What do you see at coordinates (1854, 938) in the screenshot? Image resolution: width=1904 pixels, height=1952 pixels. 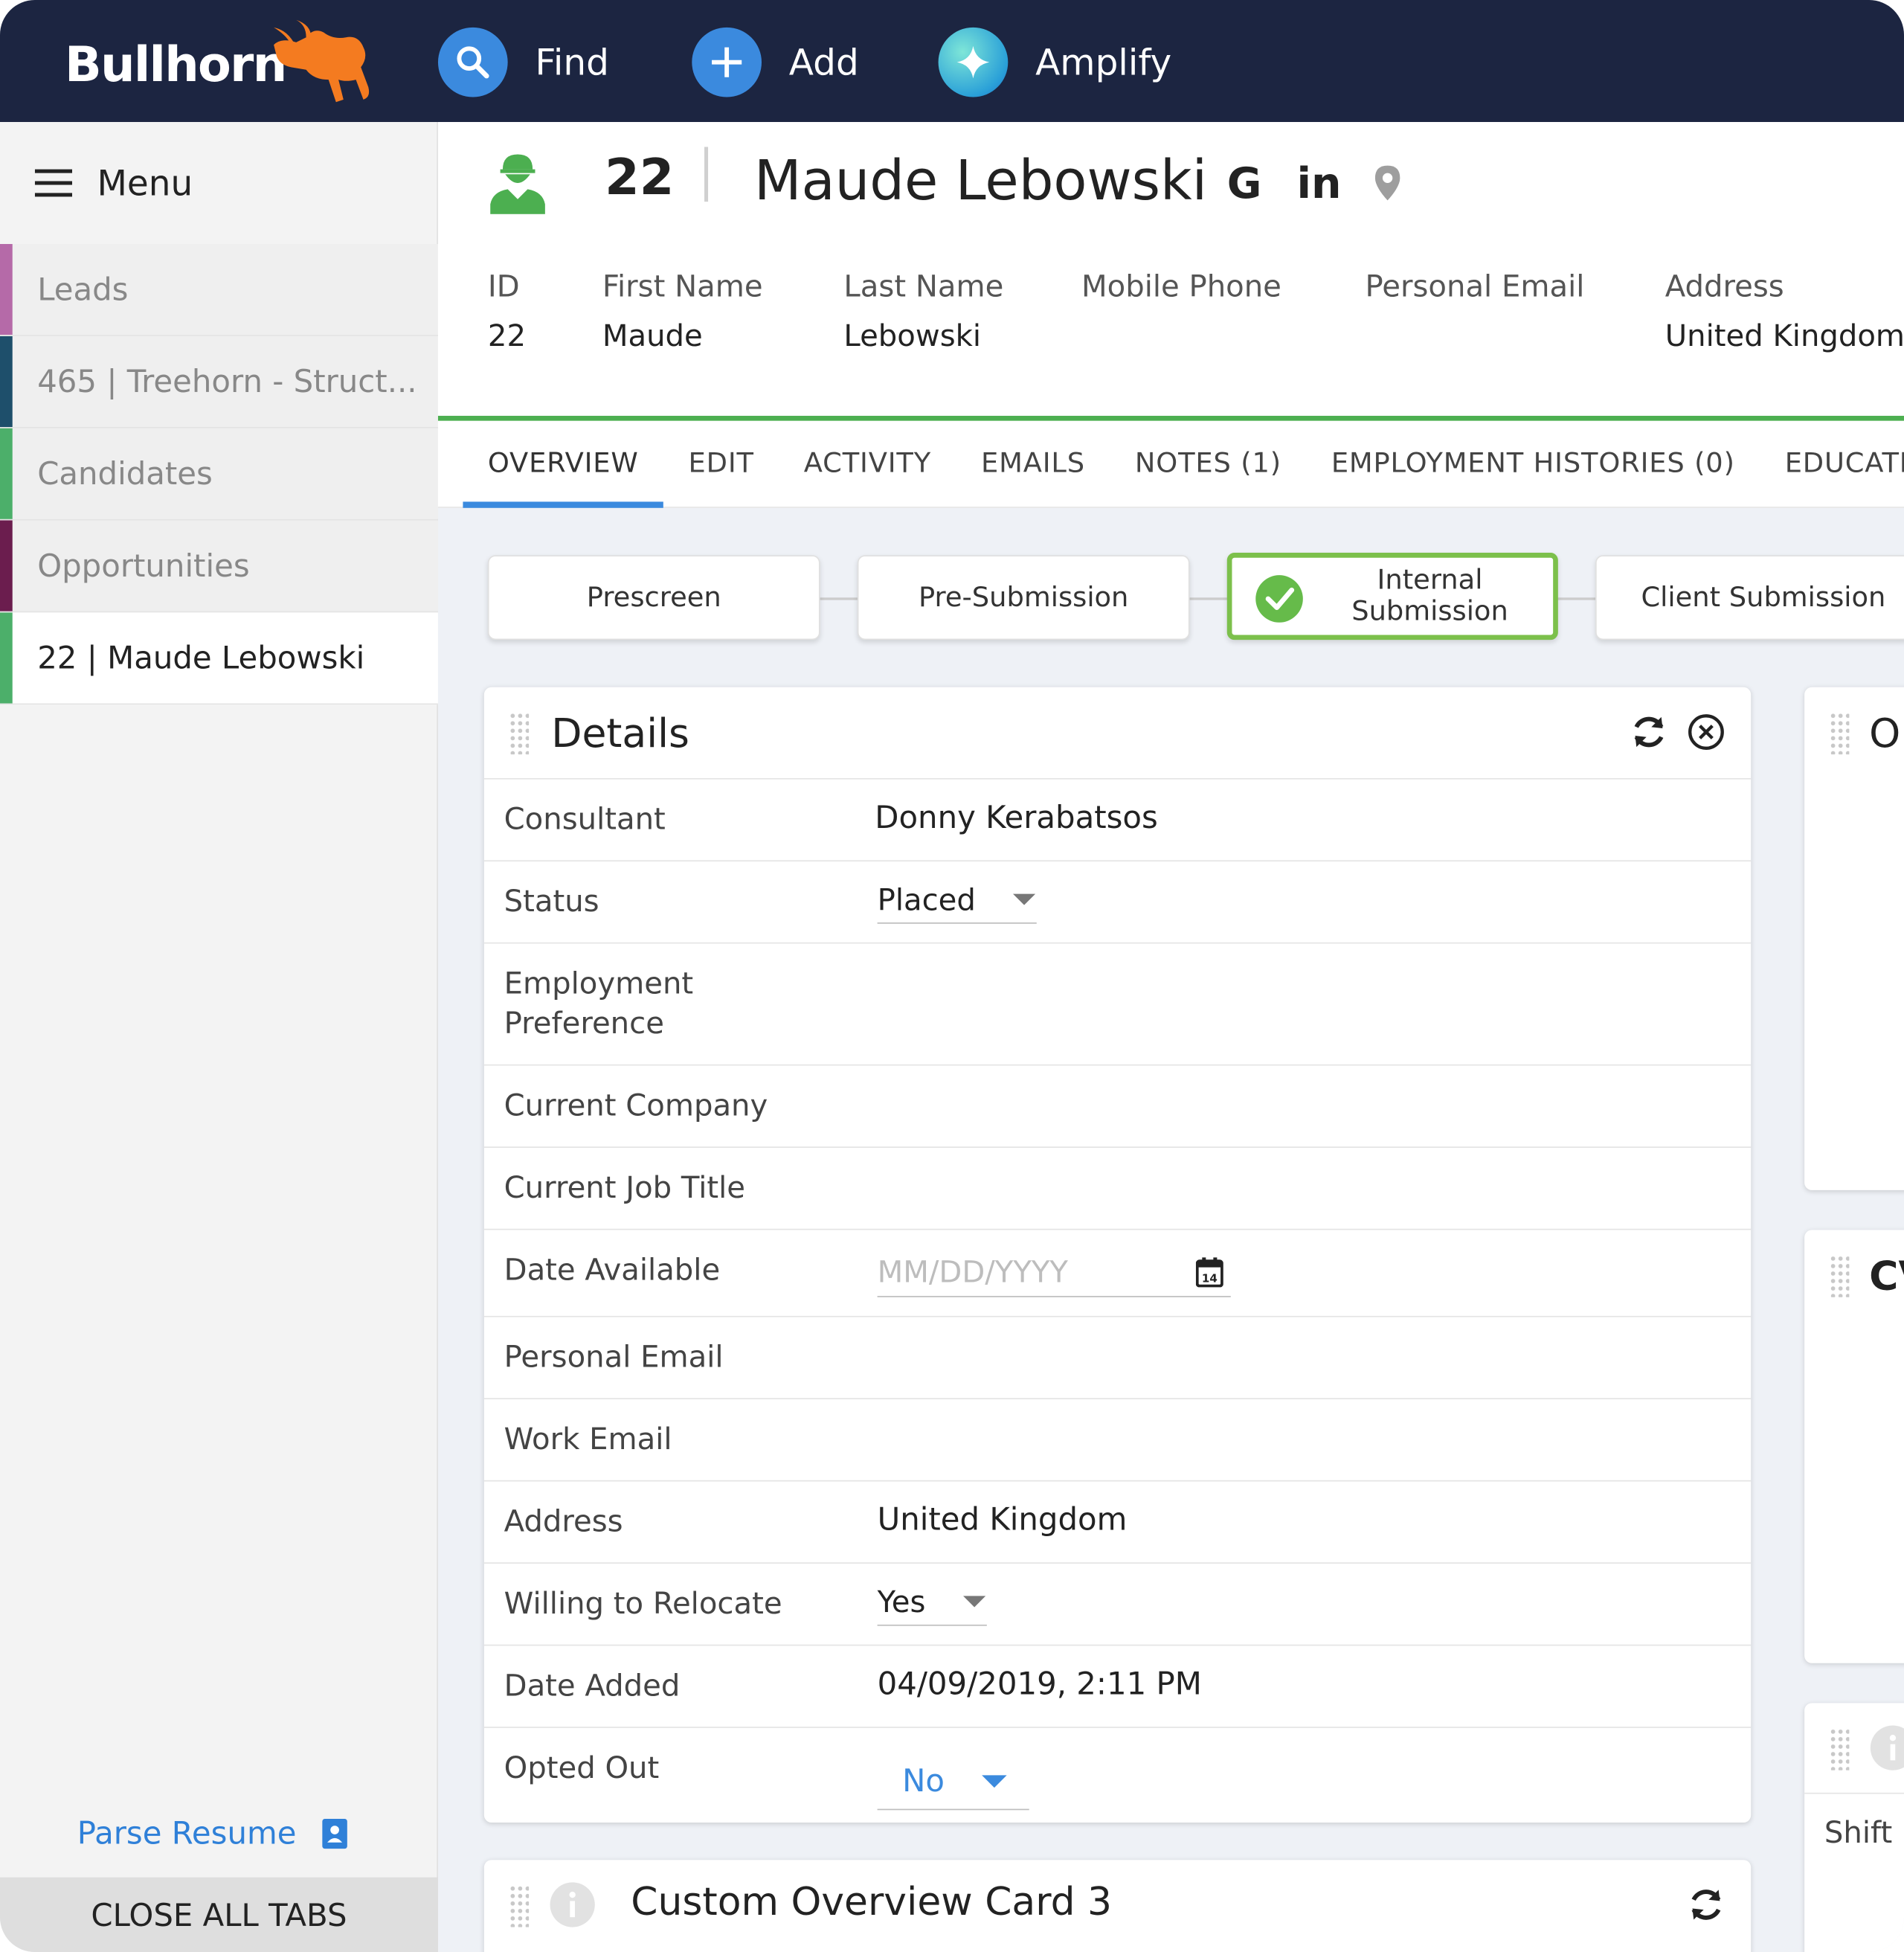 I see `side-card-1: O` at bounding box center [1854, 938].